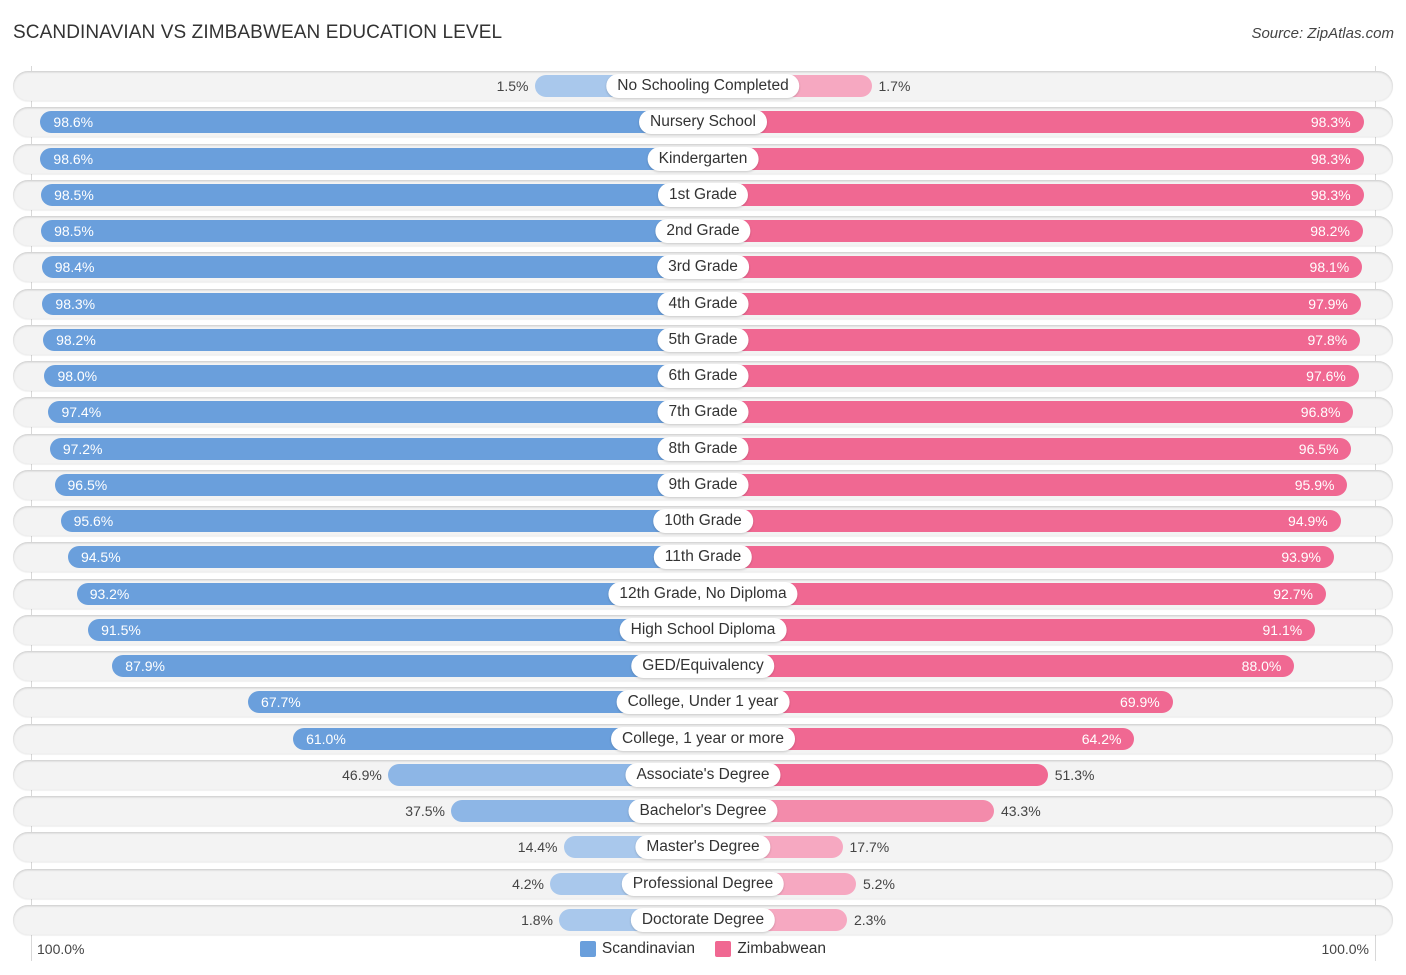  I want to click on value-label-scandinavian: 98.2%, so click(76, 339).